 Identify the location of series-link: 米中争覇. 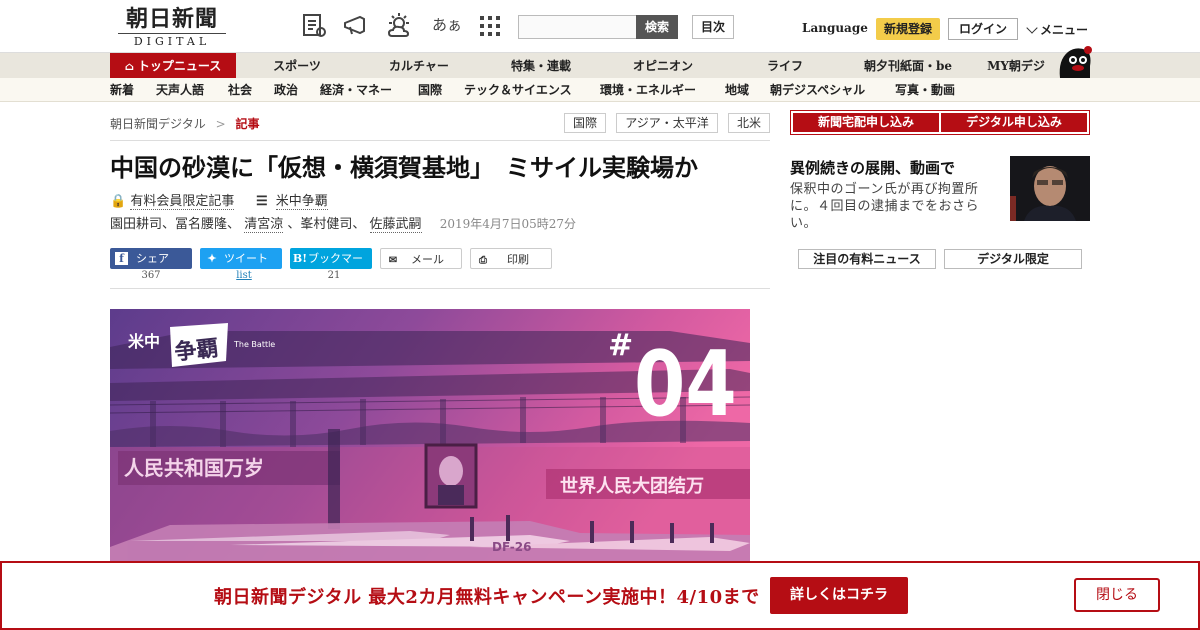
(301, 202).